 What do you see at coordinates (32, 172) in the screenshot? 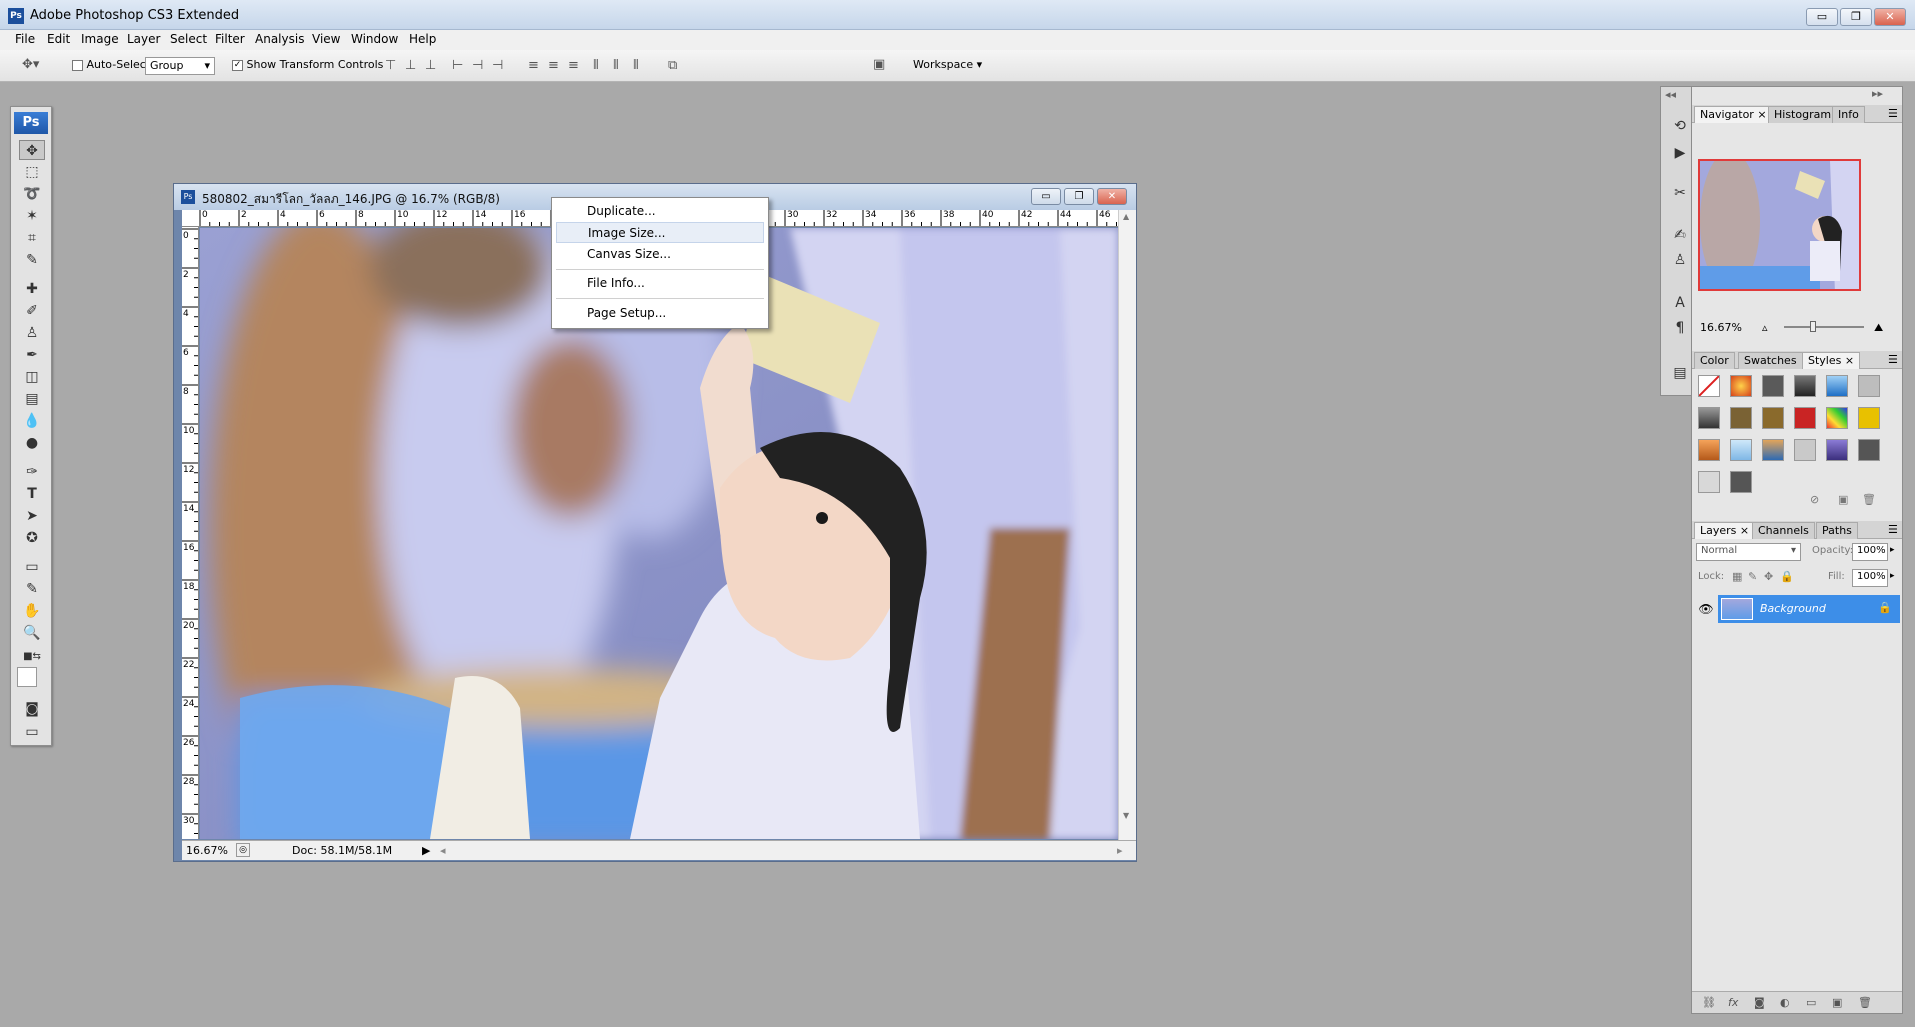
I see `marquee-tool-icon: ⬚` at bounding box center [32, 172].